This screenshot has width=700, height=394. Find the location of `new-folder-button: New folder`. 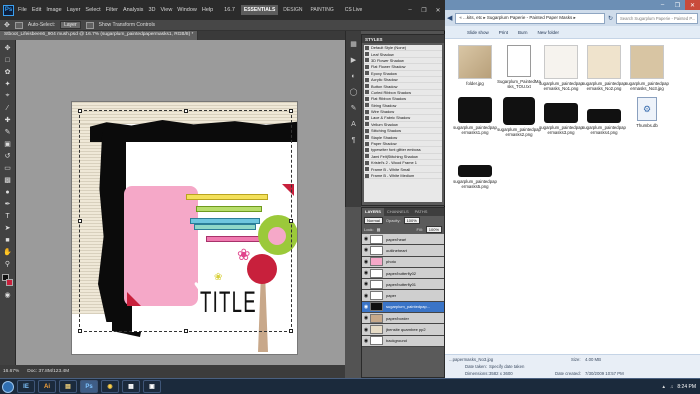

new-folder-button: New folder is located at coordinates (549, 32).